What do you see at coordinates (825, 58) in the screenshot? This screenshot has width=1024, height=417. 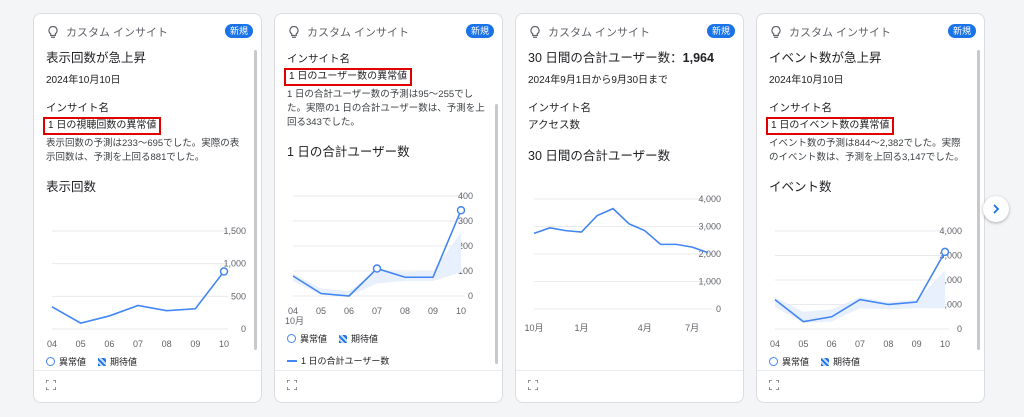 I see `insight-title: イベント数が急上昇` at bounding box center [825, 58].